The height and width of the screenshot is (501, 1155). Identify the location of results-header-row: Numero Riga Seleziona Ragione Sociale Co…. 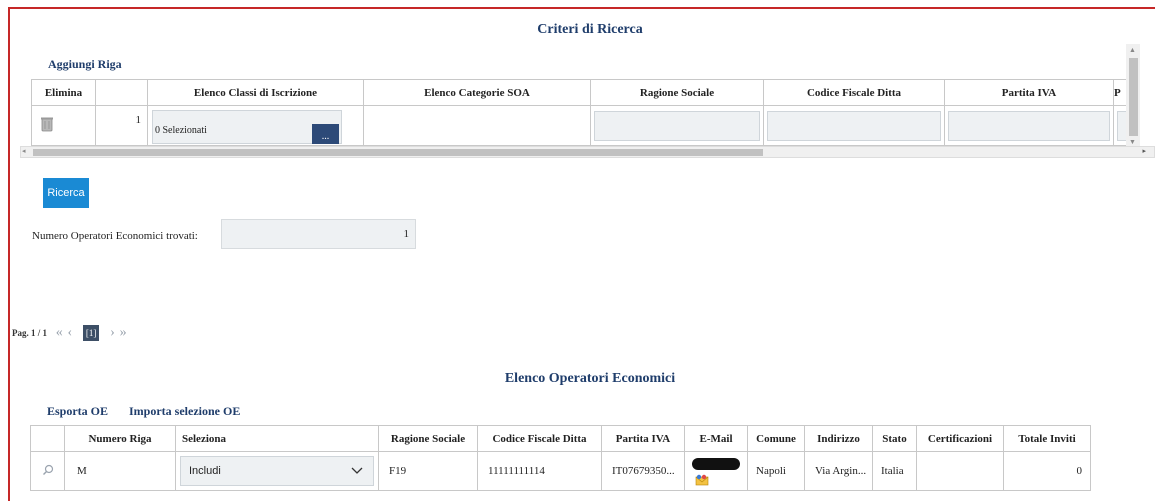
(560, 438).